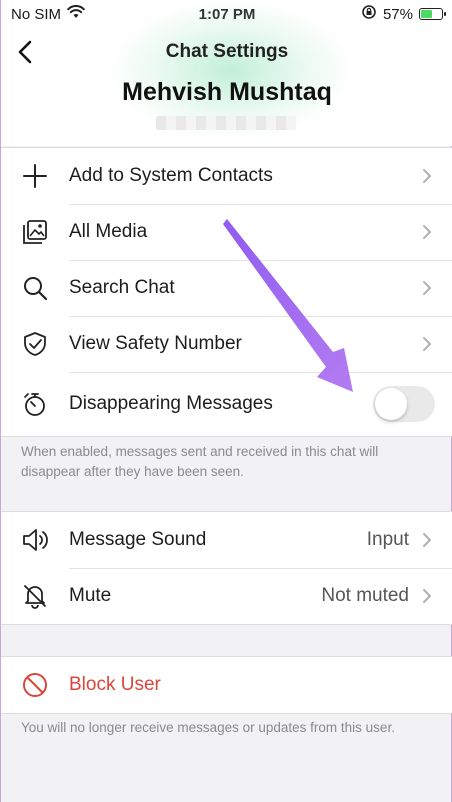  Describe the element at coordinates (35, 685) in the screenshot. I see `block-icon` at that location.